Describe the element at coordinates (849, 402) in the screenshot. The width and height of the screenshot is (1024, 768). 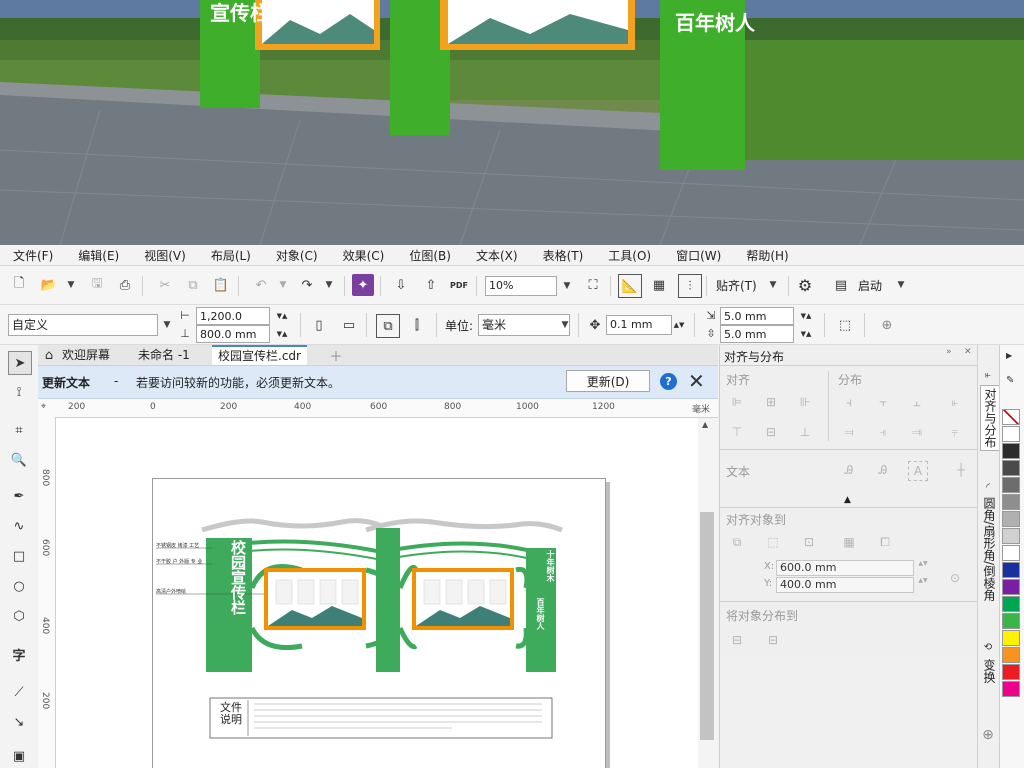
I see `distribute-left-icon: ⫞` at that location.